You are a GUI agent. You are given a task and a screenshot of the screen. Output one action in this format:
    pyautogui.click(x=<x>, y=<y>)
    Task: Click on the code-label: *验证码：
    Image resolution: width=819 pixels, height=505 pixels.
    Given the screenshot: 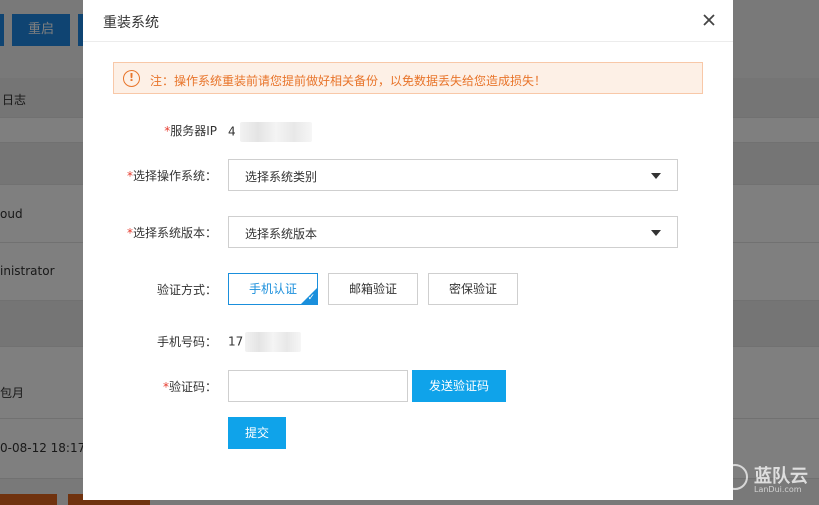 What is the action you would take?
    pyautogui.click(x=189, y=387)
    